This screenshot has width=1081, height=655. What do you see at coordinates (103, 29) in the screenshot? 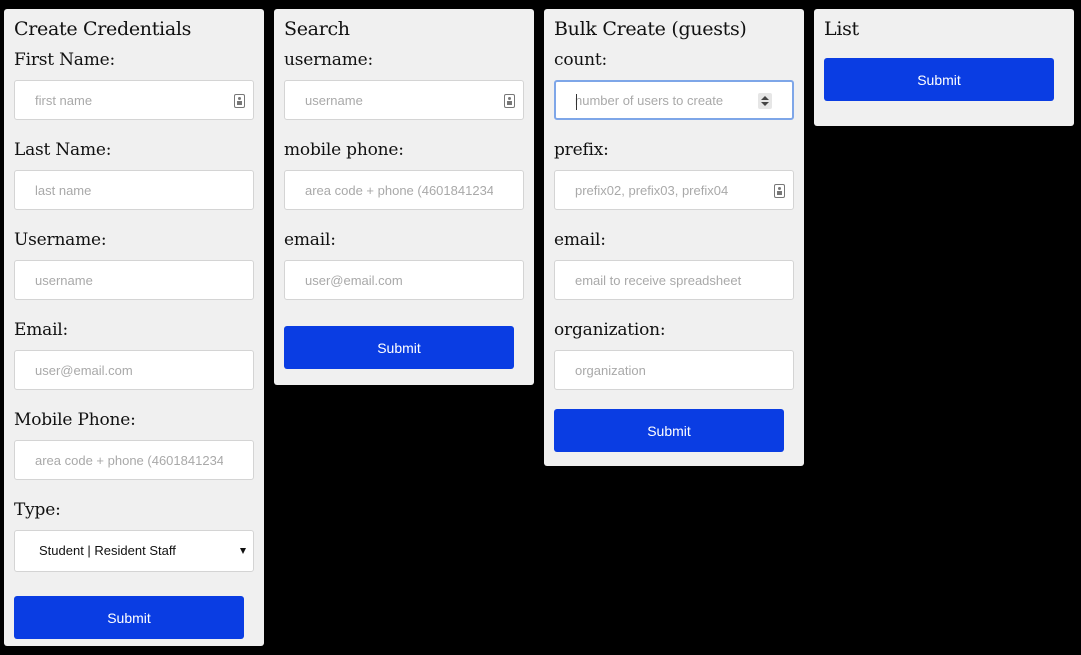
I see `create-credentials-title: Create Credentials` at bounding box center [103, 29].